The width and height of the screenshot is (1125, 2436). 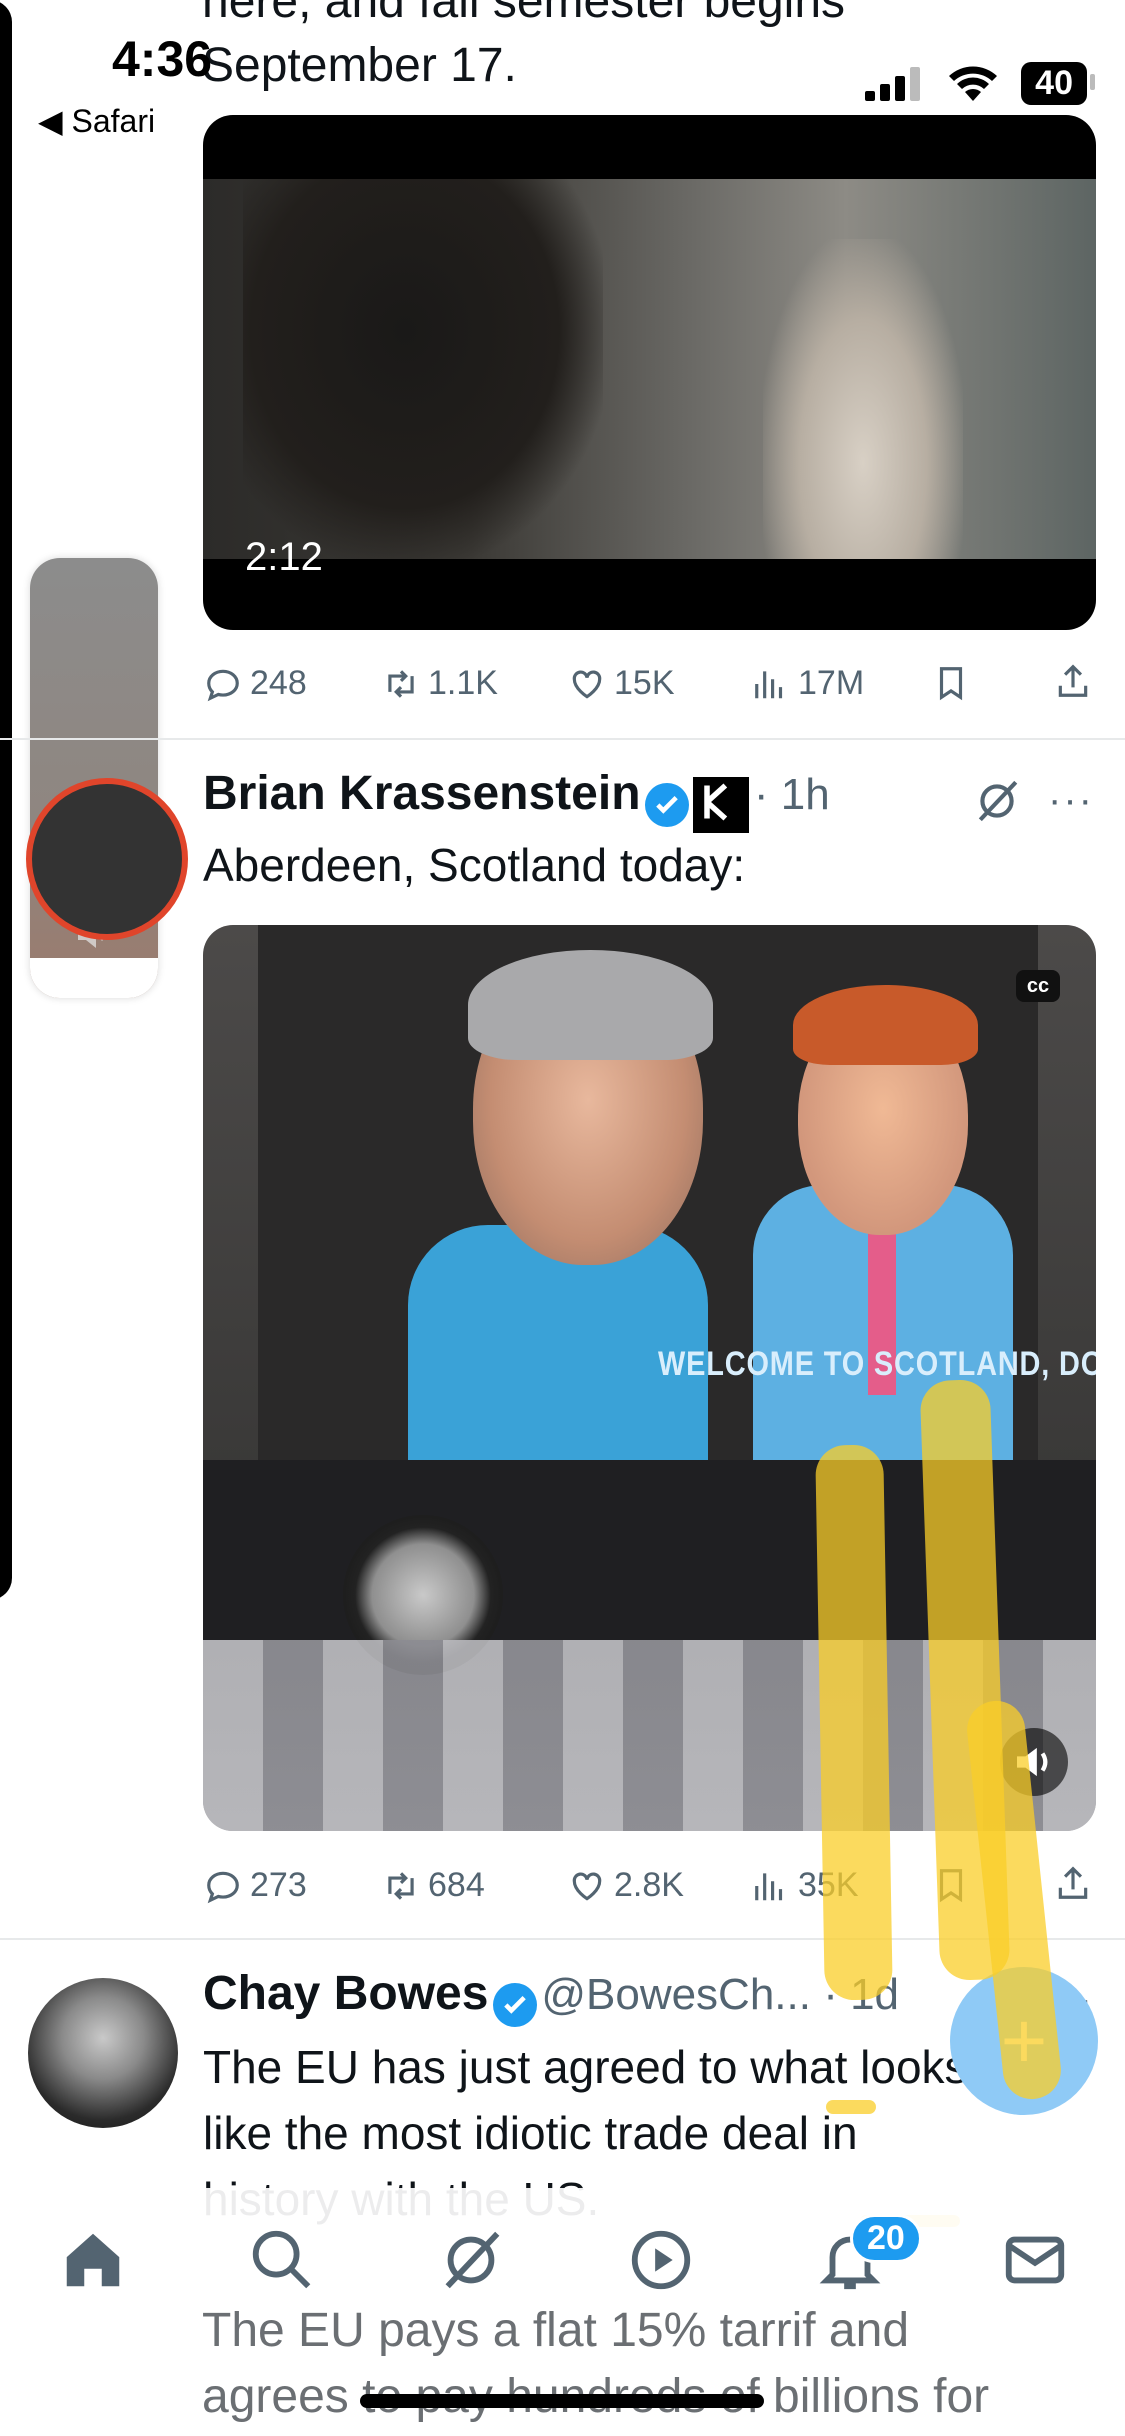 I want to click on messages-icon, so click(x=1035, y=2260).